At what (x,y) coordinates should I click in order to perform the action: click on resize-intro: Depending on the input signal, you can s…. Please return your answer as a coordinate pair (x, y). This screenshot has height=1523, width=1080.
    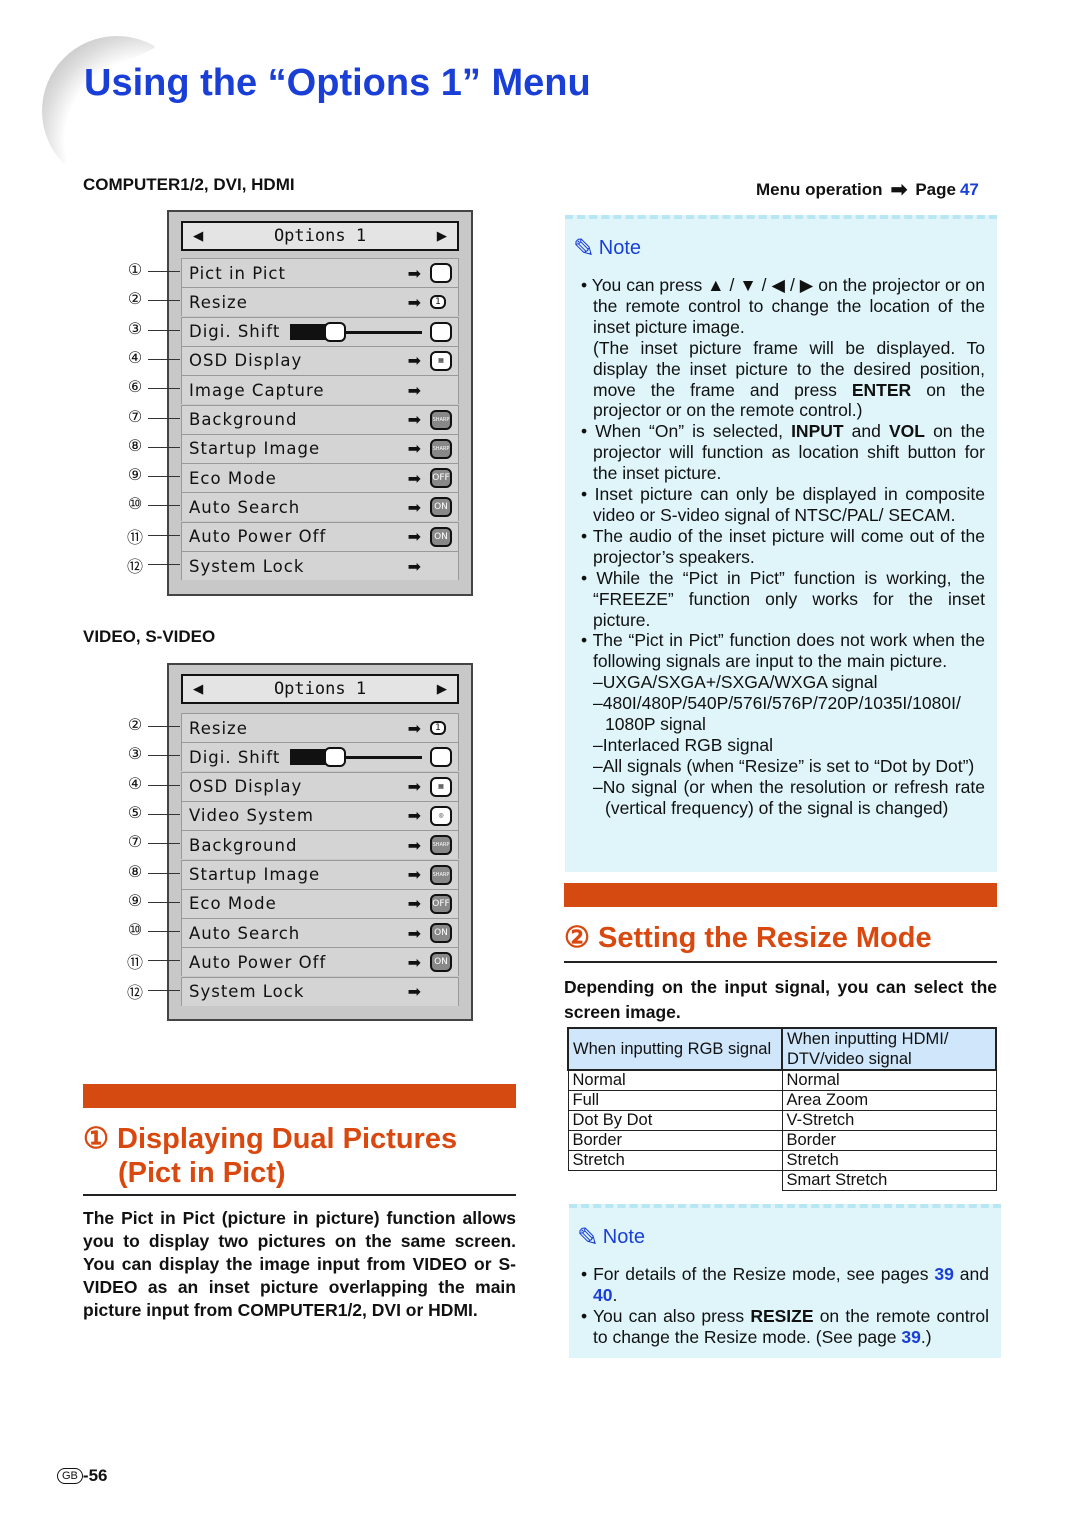
    Looking at the image, I should click on (780, 999).